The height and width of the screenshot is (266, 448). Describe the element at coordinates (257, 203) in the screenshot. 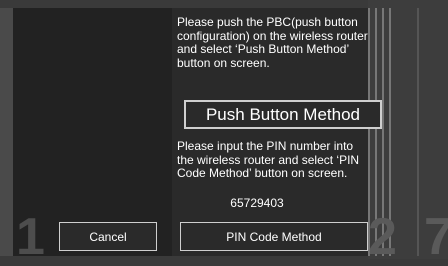

I see `pin-code-value: 65729403` at that location.